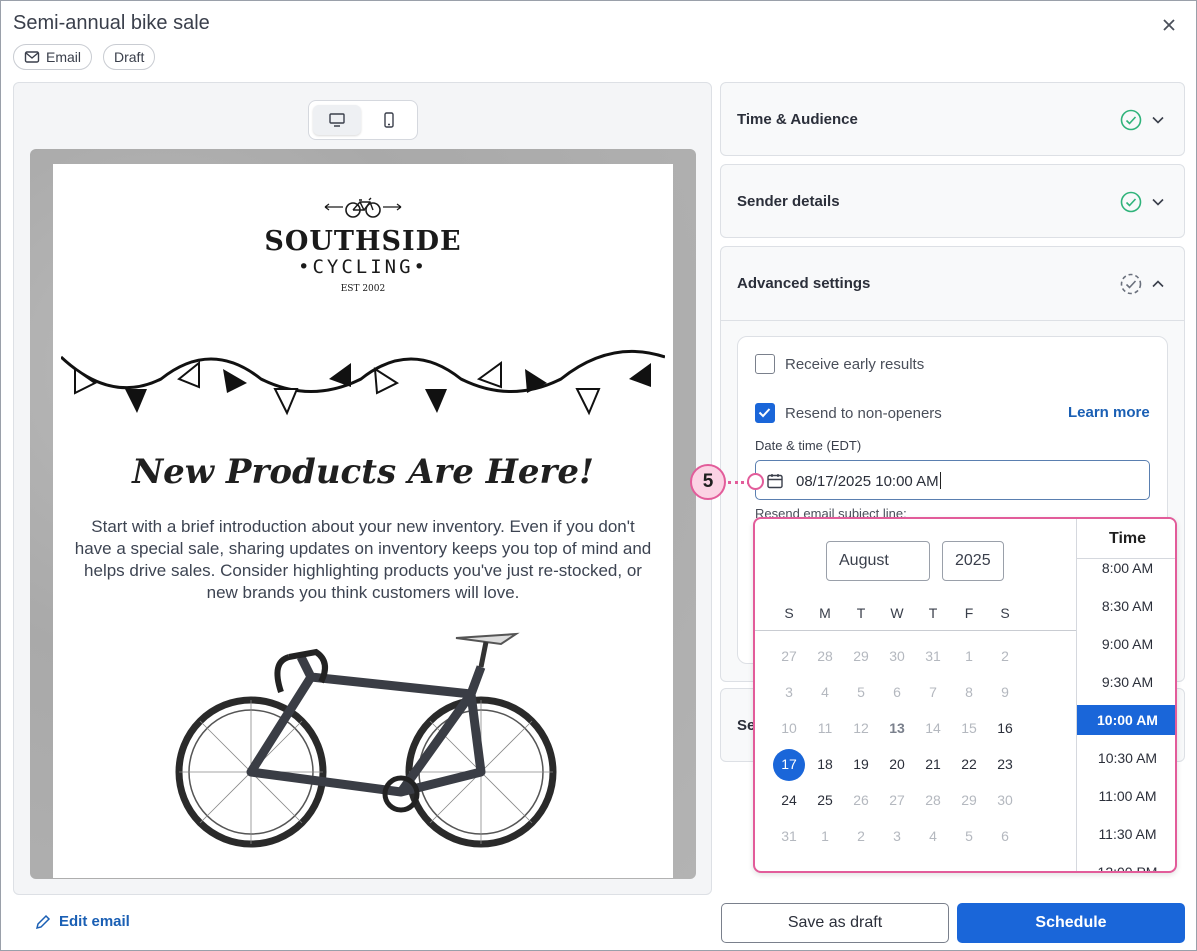  What do you see at coordinates (32, 57) in the screenshot?
I see `envelope-icon` at bounding box center [32, 57].